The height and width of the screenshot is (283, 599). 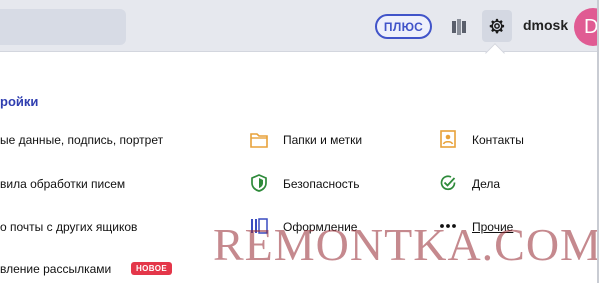 What do you see at coordinates (19, 101) in the screenshot?
I see `settings-title: ройки` at bounding box center [19, 101].